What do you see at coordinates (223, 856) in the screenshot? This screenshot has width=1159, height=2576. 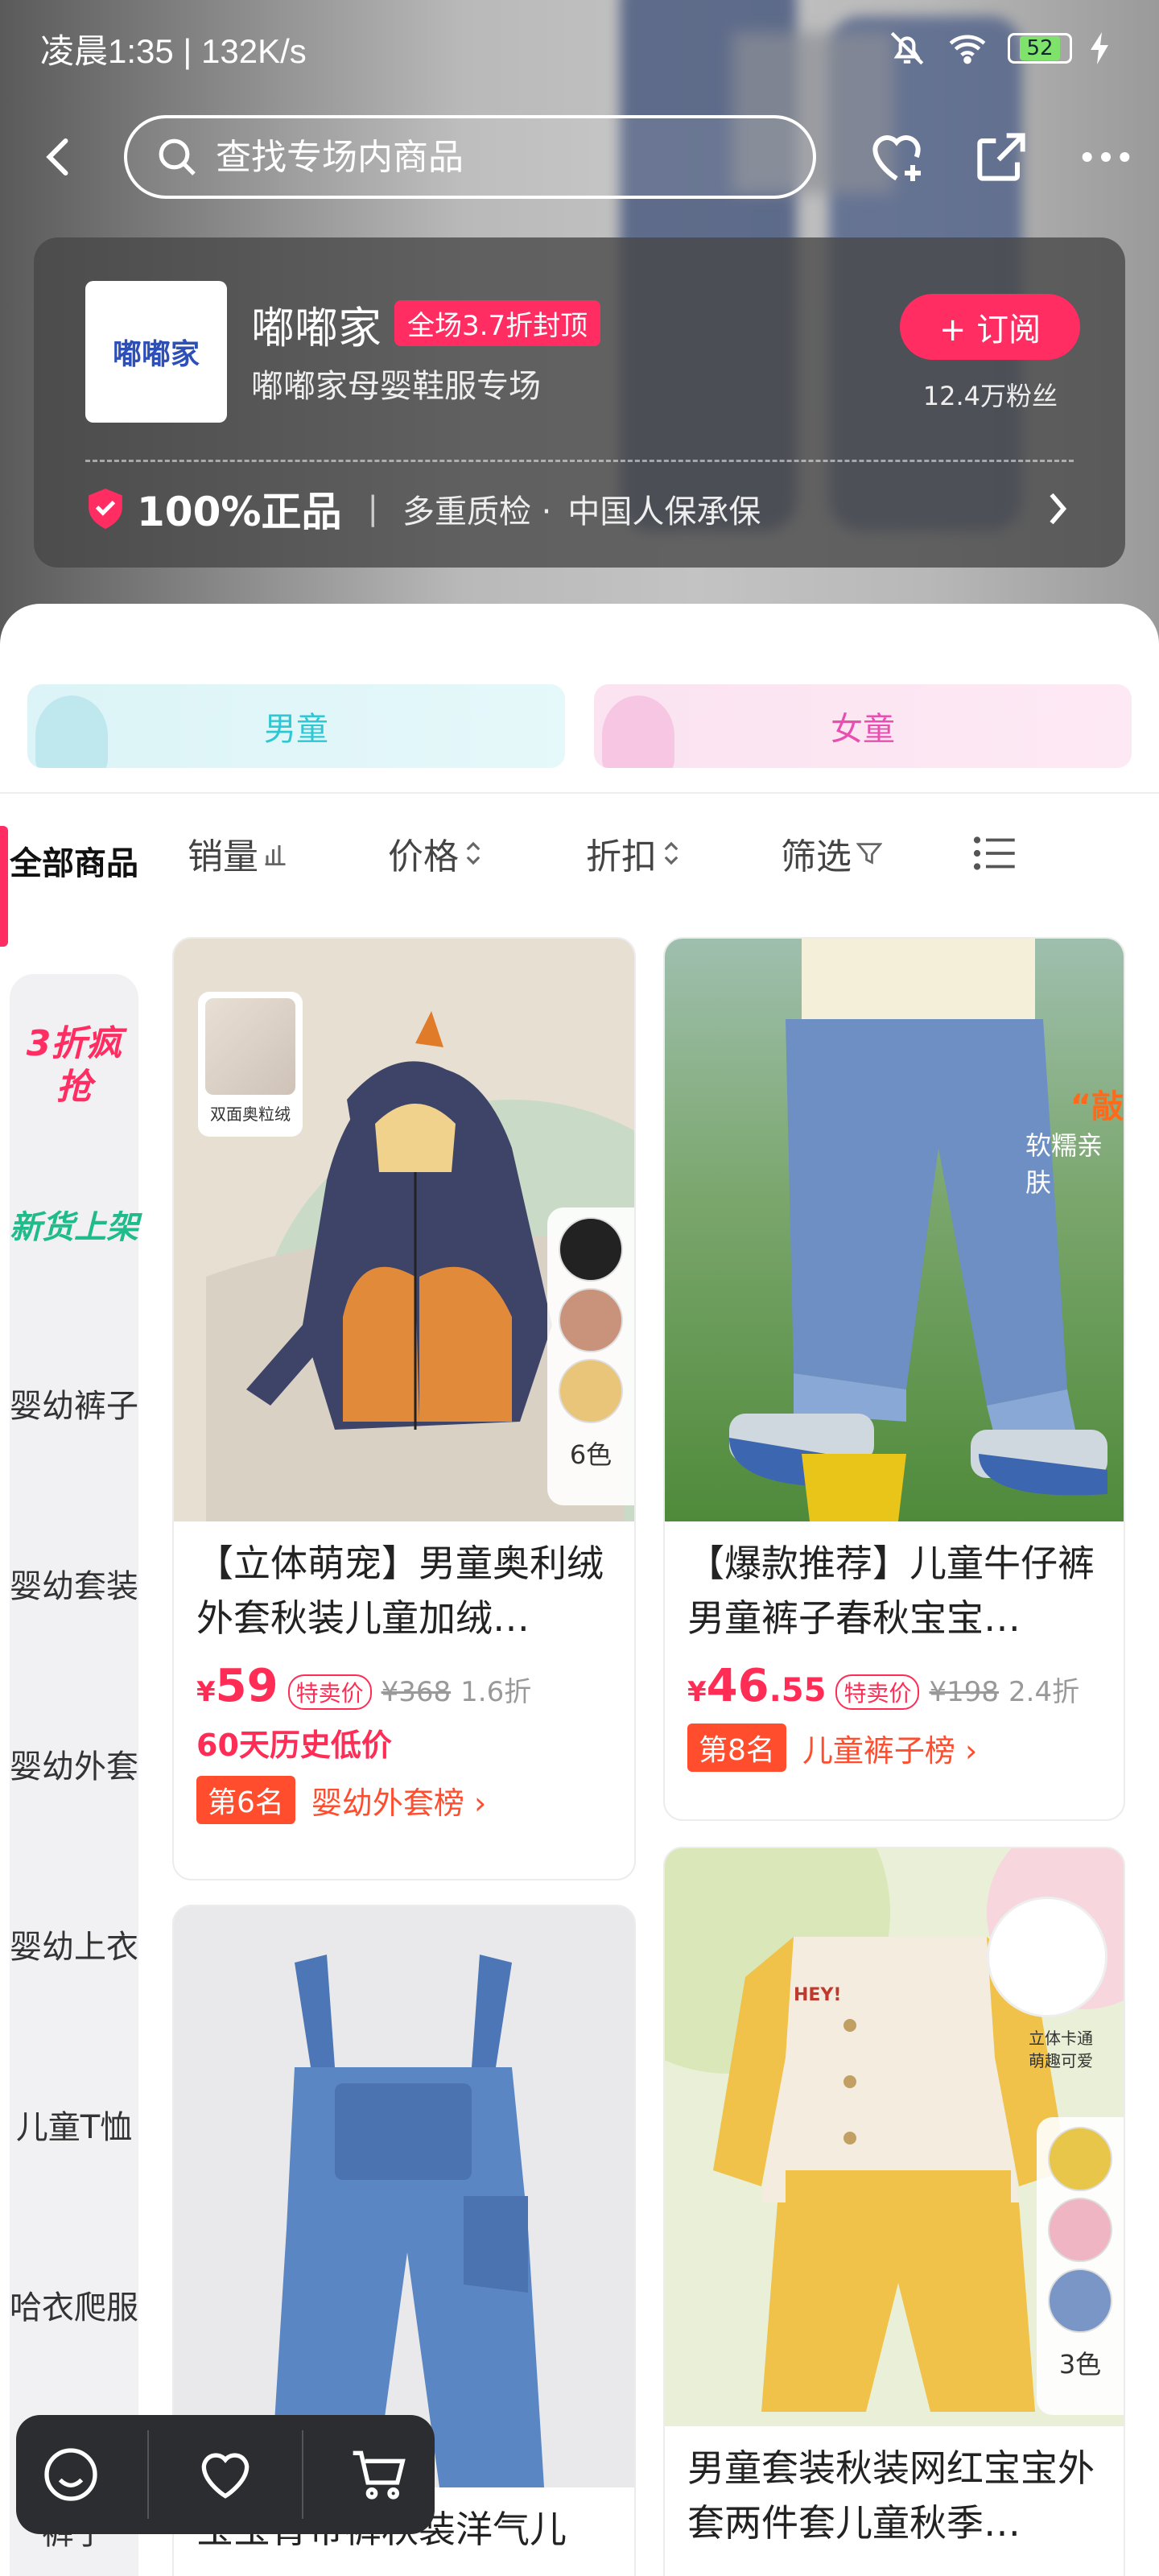 I see `sort-sales-label: 销量` at bounding box center [223, 856].